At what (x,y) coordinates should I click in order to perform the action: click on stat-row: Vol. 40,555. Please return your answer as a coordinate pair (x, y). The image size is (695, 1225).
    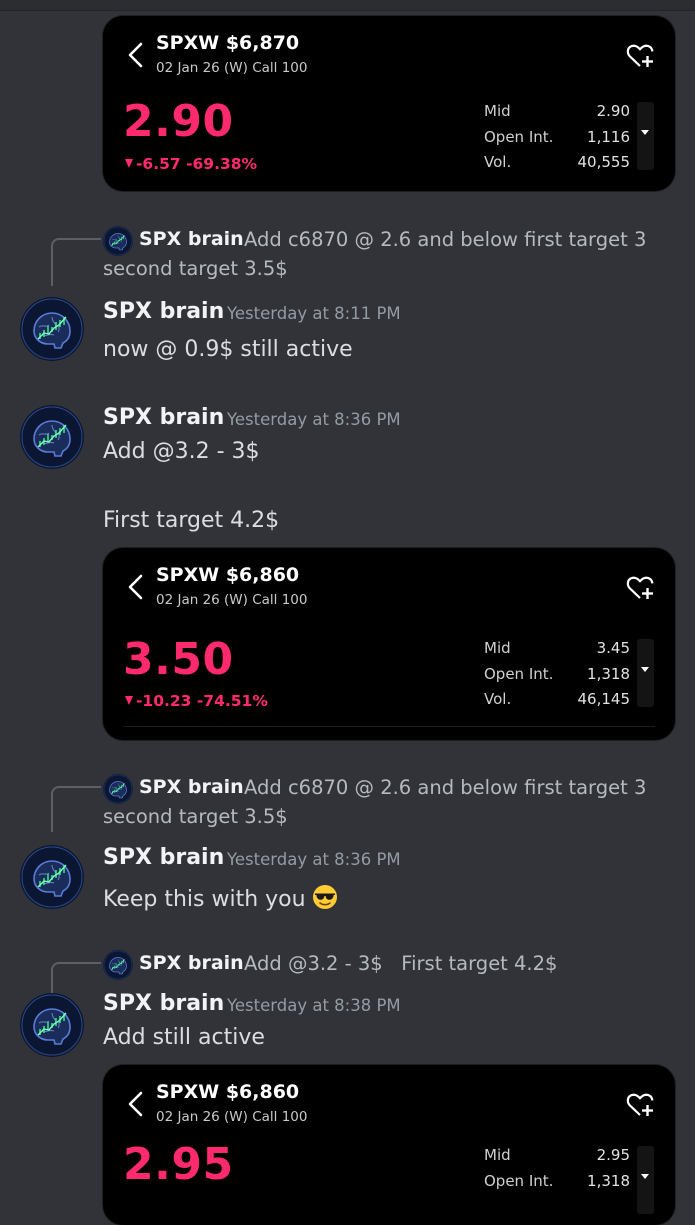
    Looking at the image, I should click on (557, 163).